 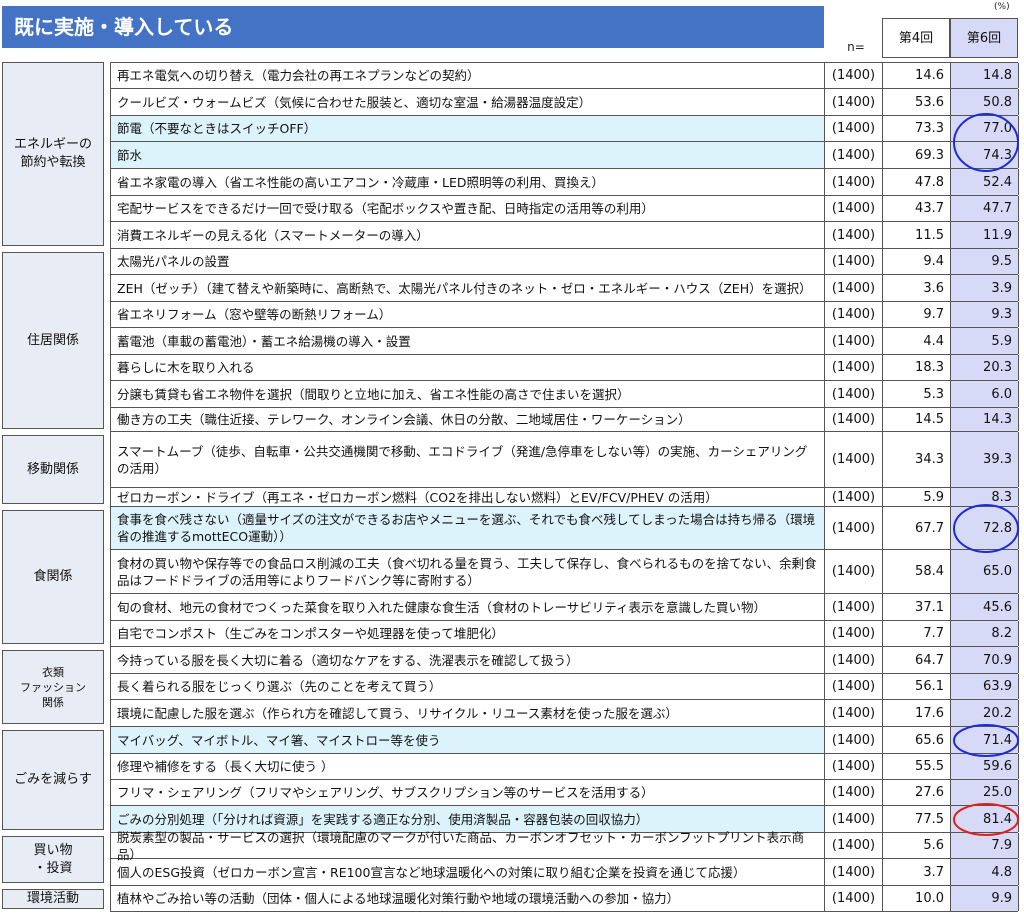 What do you see at coordinates (53, 780) in the screenshot?
I see `category-label: ごみを減らす` at bounding box center [53, 780].